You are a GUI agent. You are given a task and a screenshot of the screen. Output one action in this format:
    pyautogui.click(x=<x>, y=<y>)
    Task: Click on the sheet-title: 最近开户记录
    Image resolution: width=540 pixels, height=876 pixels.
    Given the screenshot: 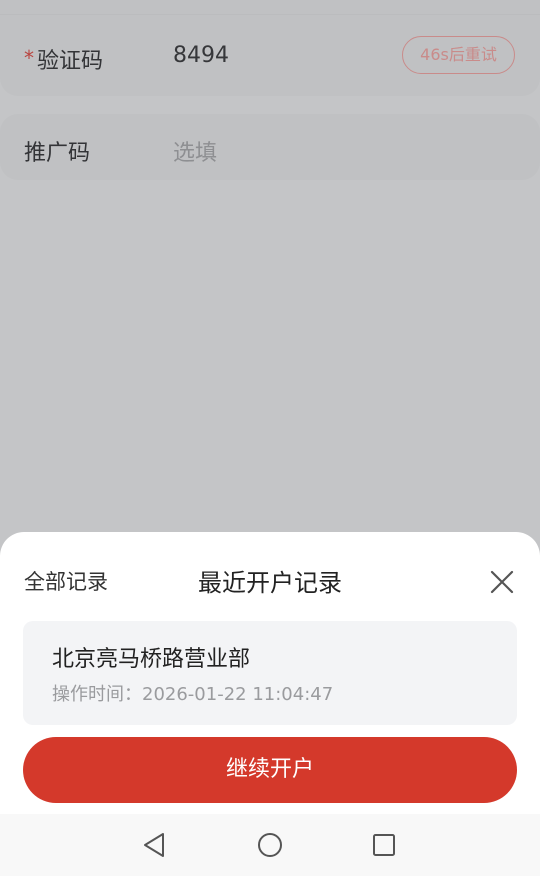 What is the action you would take?
    pyautogui.click(x=270, y=583)
    